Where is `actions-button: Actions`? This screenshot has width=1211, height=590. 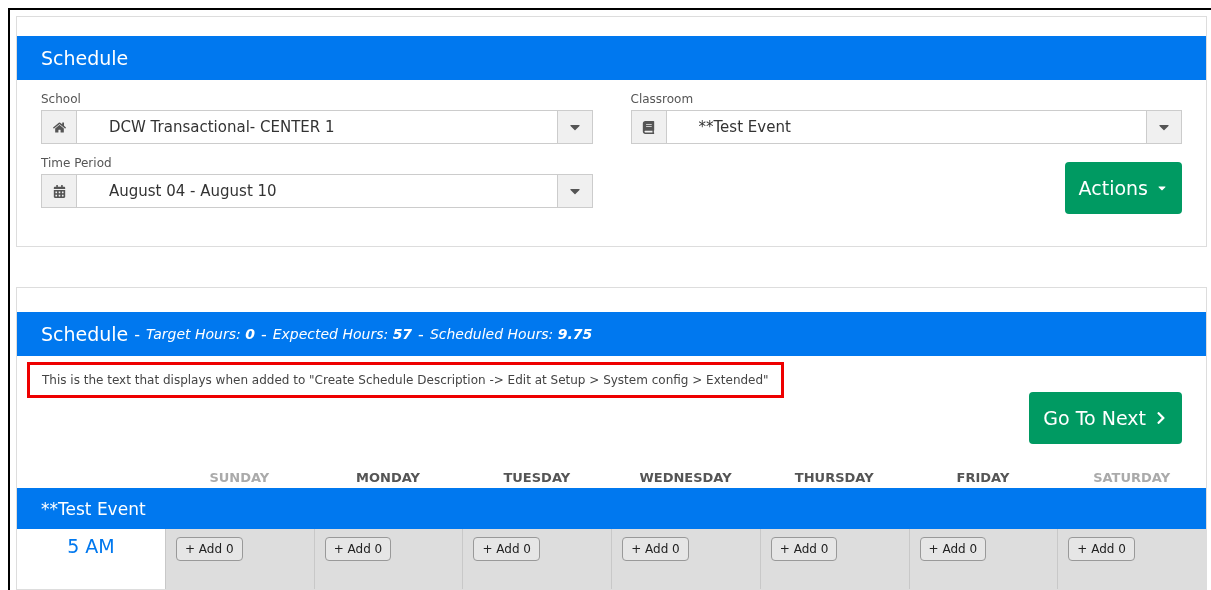 actions-button: Actions is located at coordinates (1123, 188).